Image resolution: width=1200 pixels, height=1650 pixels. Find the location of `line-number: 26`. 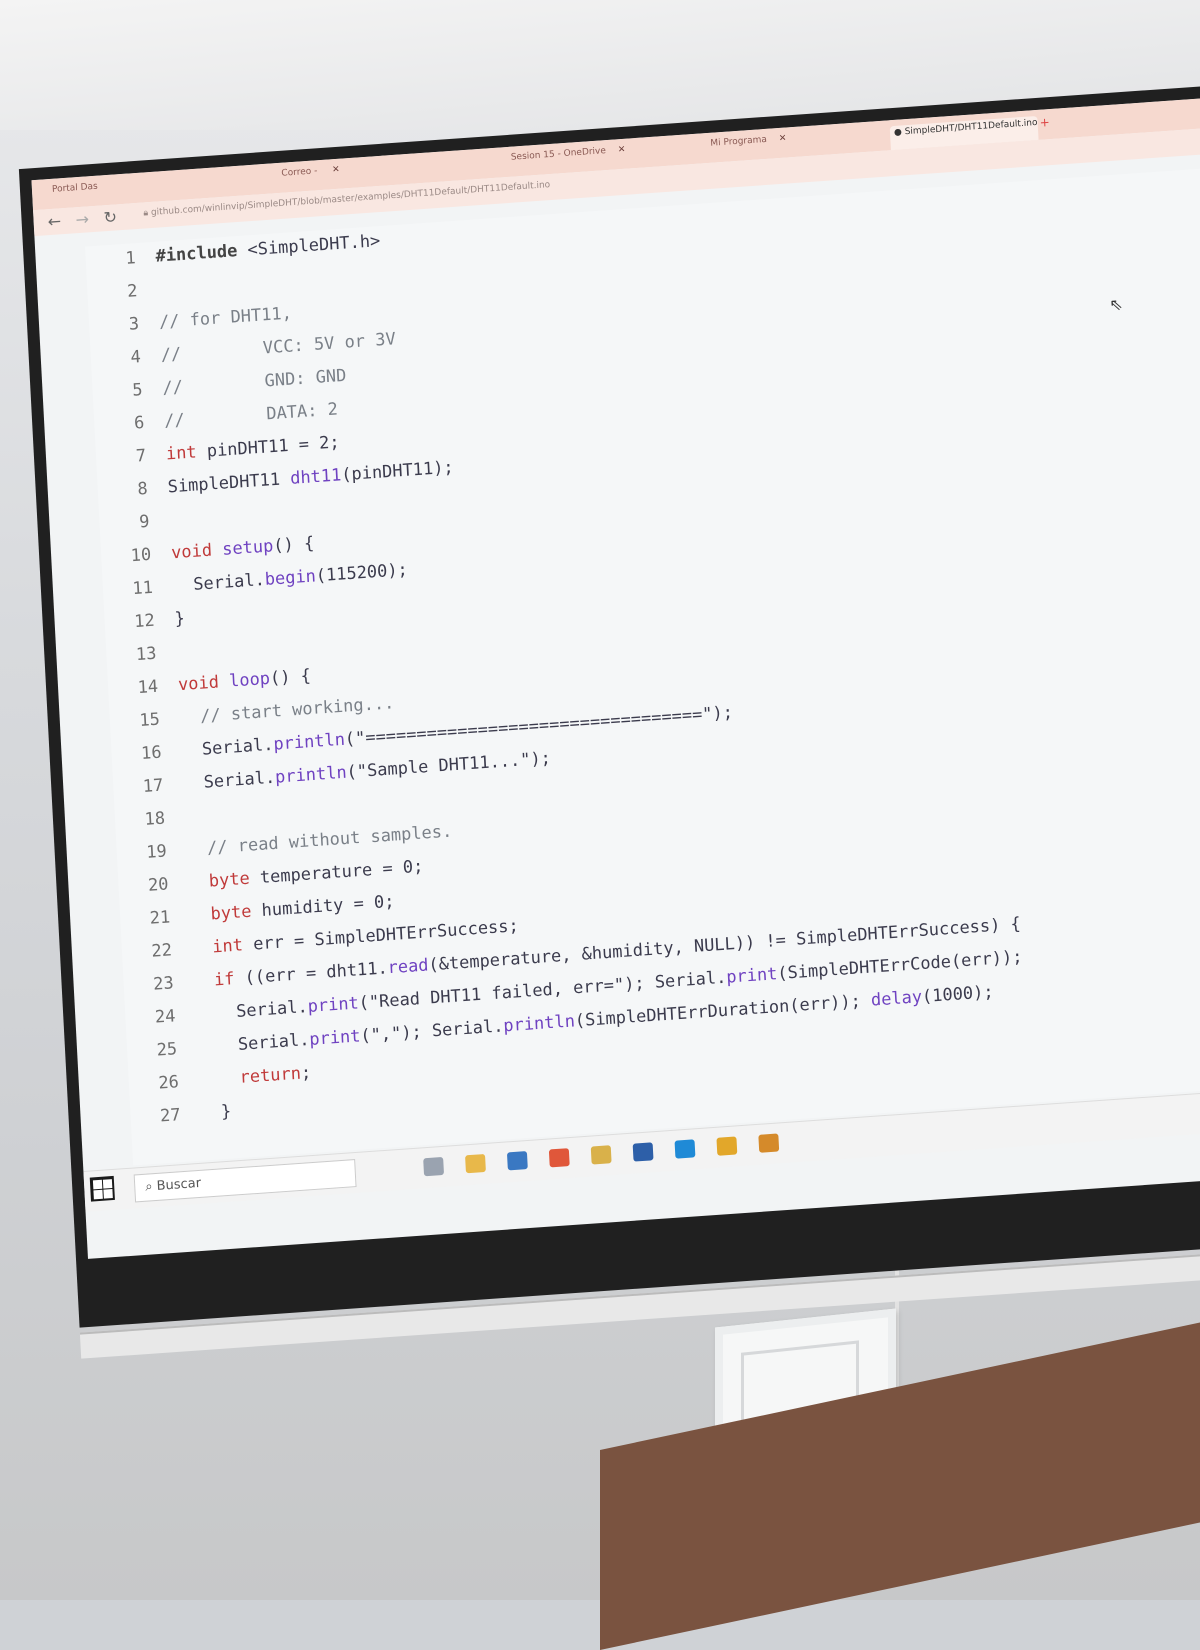

line-number: 26 is located at coordinates (168, 1083).